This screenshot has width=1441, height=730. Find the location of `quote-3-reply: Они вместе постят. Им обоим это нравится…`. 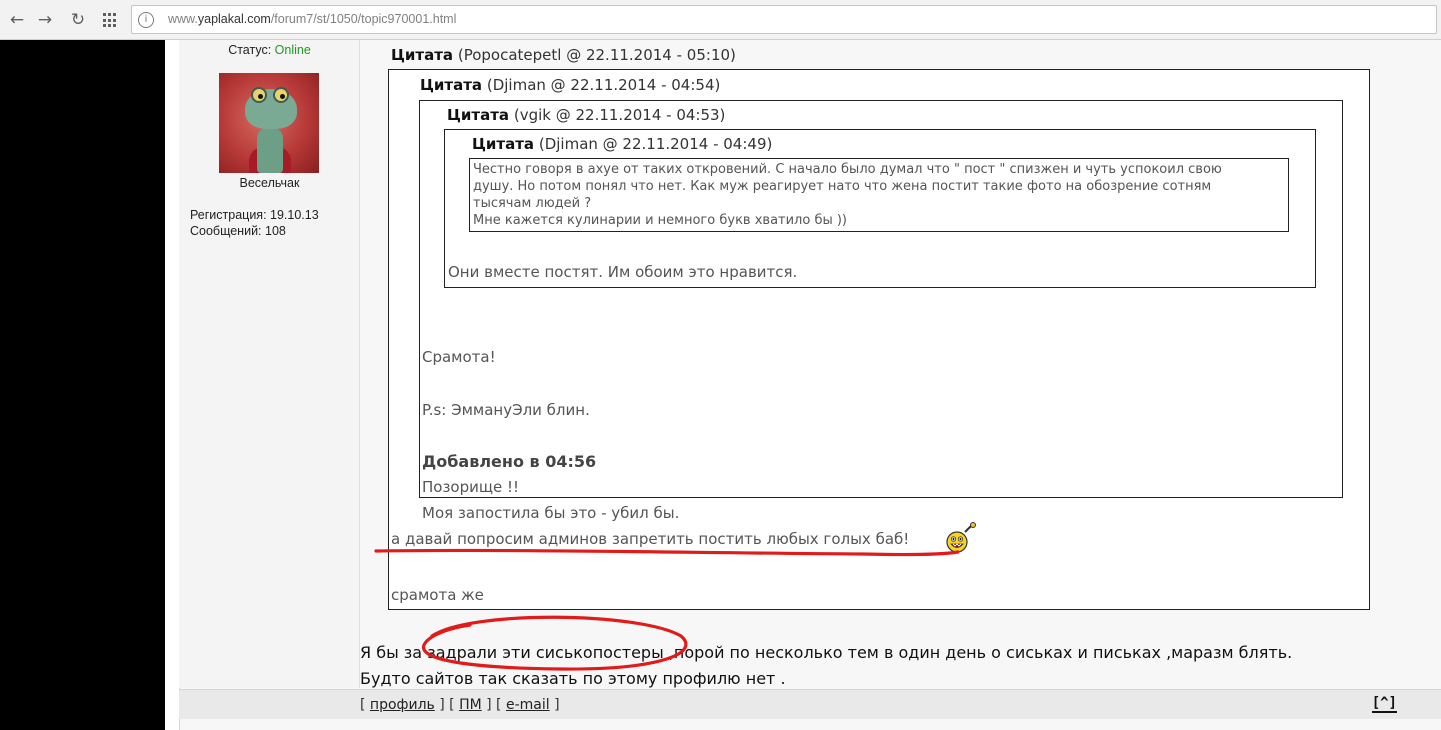

quote-3-reply: Они вместе постят. Им обоим это нравится… is located at coordinates (623, 272).